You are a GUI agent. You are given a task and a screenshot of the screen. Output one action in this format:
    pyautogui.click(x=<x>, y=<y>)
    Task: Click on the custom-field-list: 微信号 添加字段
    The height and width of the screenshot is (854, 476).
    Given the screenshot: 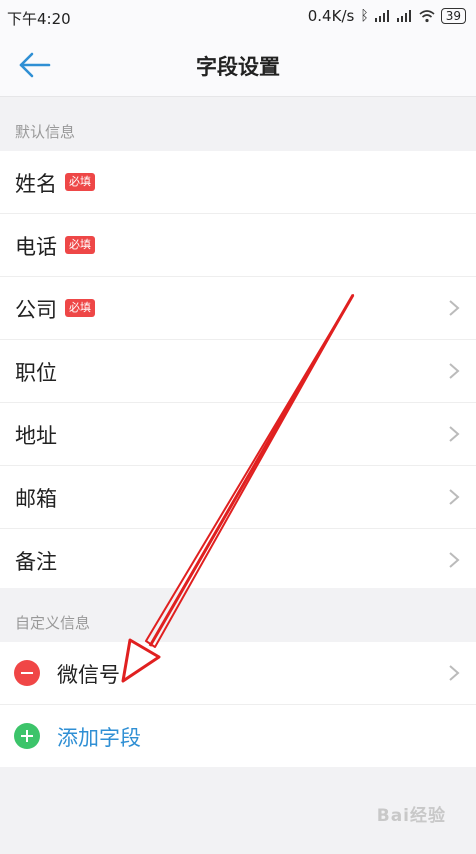 What is the action you would take?
    pyautogui.click(x=238, y=704)
    